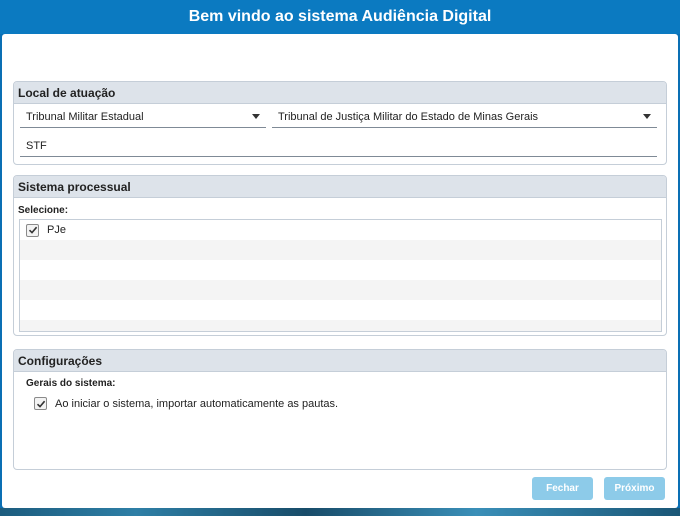 Image resolution: width=680 pixels, height=516 pixels. Describe the element at coordinates (43, 210) in the screenshot. I see `select-label: Selecione:` at that location.